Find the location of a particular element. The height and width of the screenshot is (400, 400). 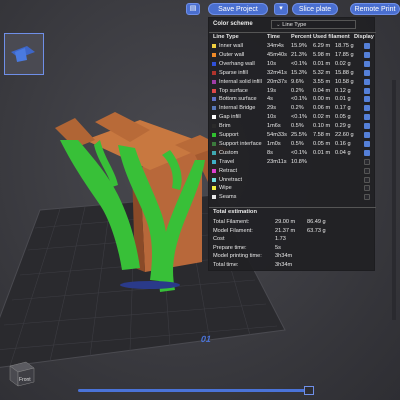

estimation-value: 1.73 is located at coordinates (280, 239).